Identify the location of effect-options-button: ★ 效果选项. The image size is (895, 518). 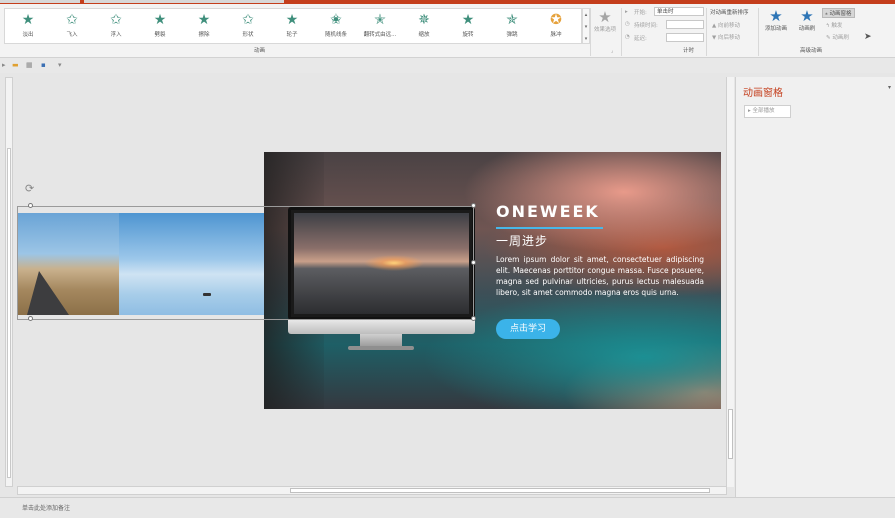
(605, 22).